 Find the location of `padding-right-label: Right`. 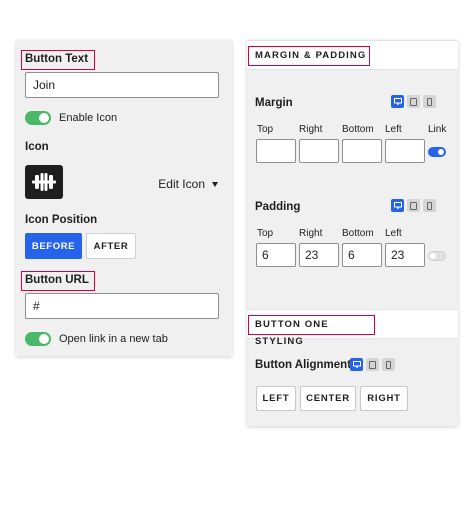

padding-right-label: Right is located at coordinates (311, 233).